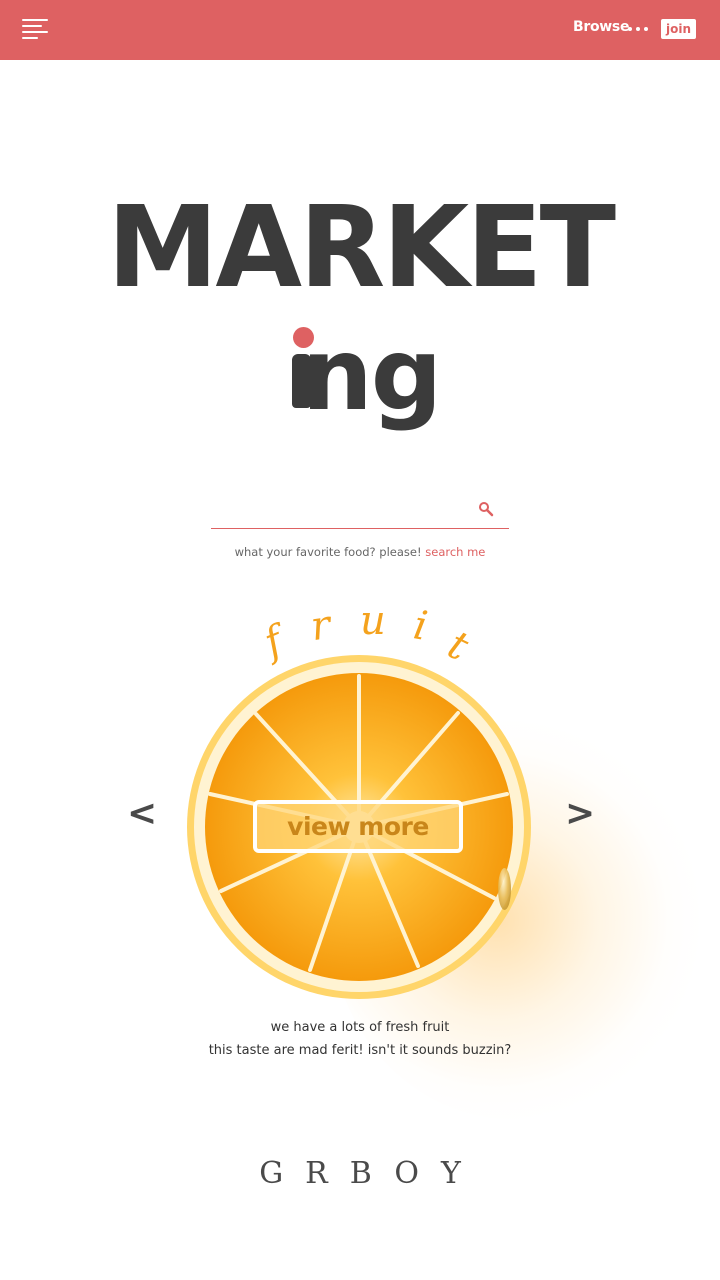  Describe the element at coordinates (504, 889) in the screenshot. I see `juice-drop` at that location.